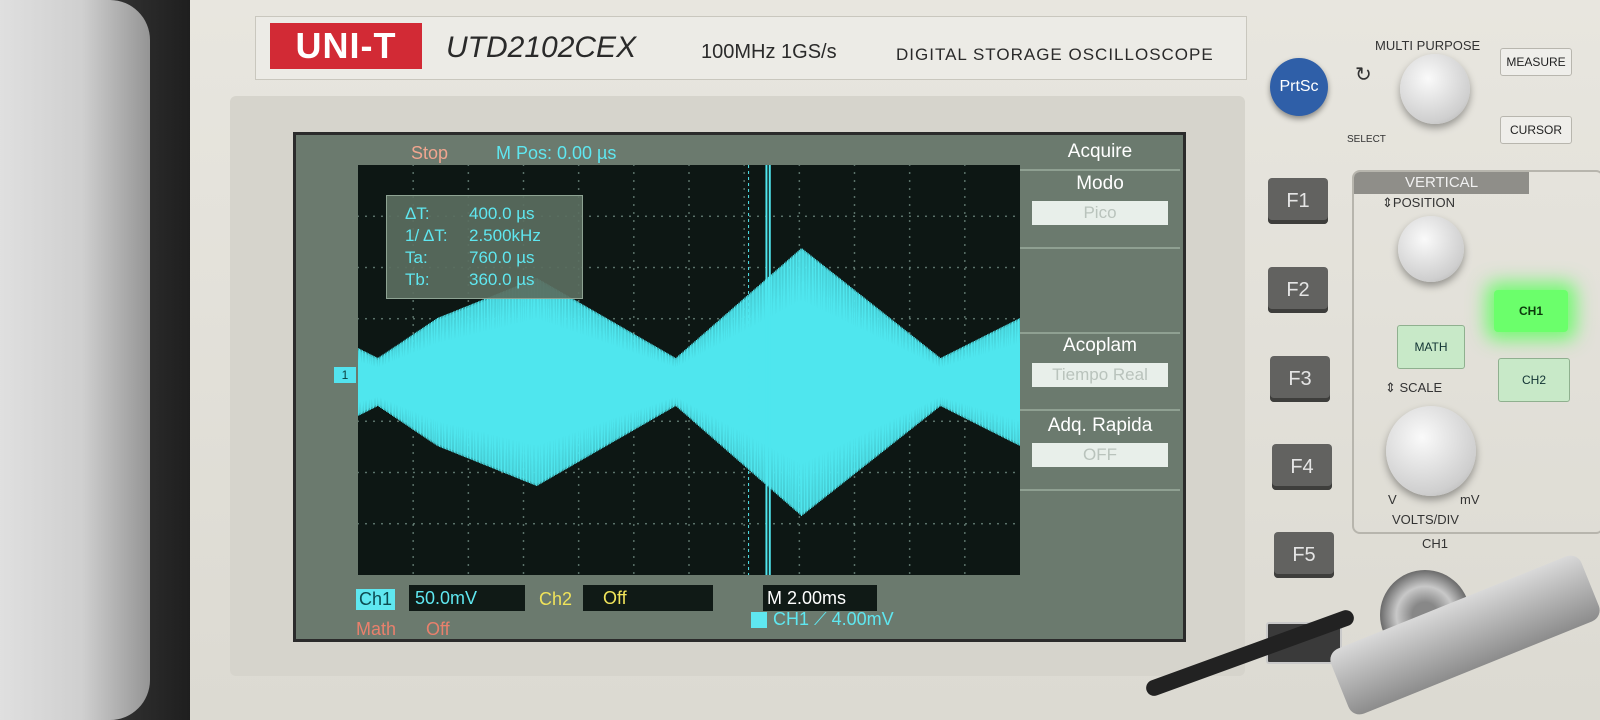  What do you see at coordinates (820, 598) in the screenshot?
I see `timebase-readout: M 2.00ms` at bounding box center [820, 598].